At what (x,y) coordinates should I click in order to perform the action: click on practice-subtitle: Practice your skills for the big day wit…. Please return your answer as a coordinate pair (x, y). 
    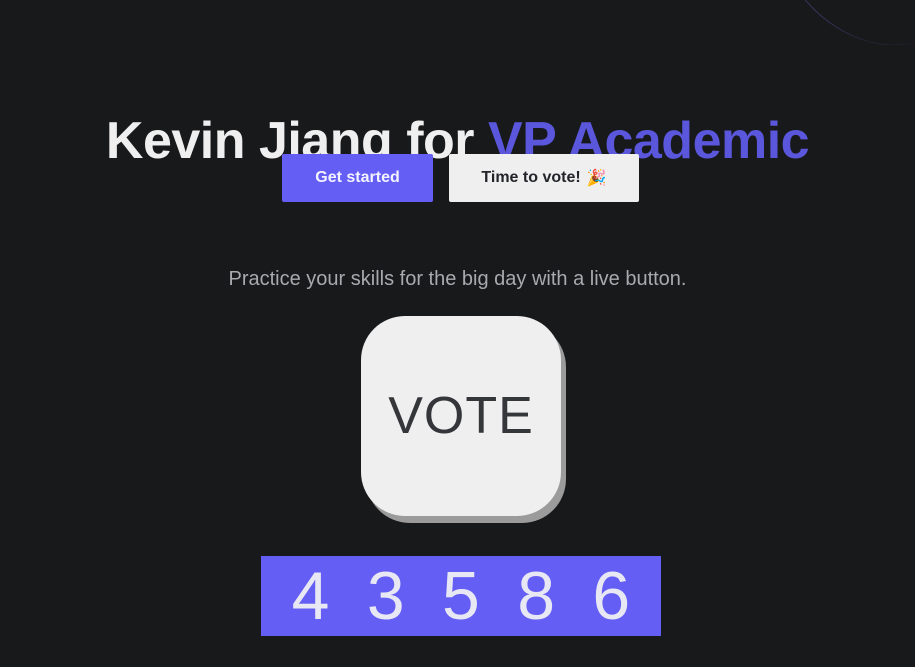
    Looking at the image, I should click on (457, 279).